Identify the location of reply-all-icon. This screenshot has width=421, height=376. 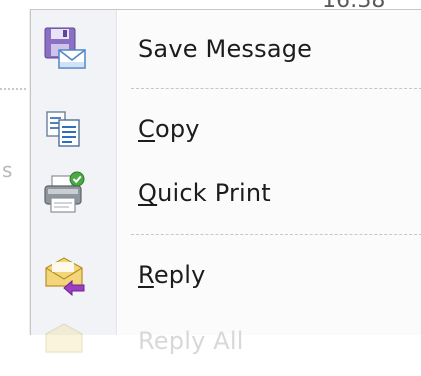
(65, 341).